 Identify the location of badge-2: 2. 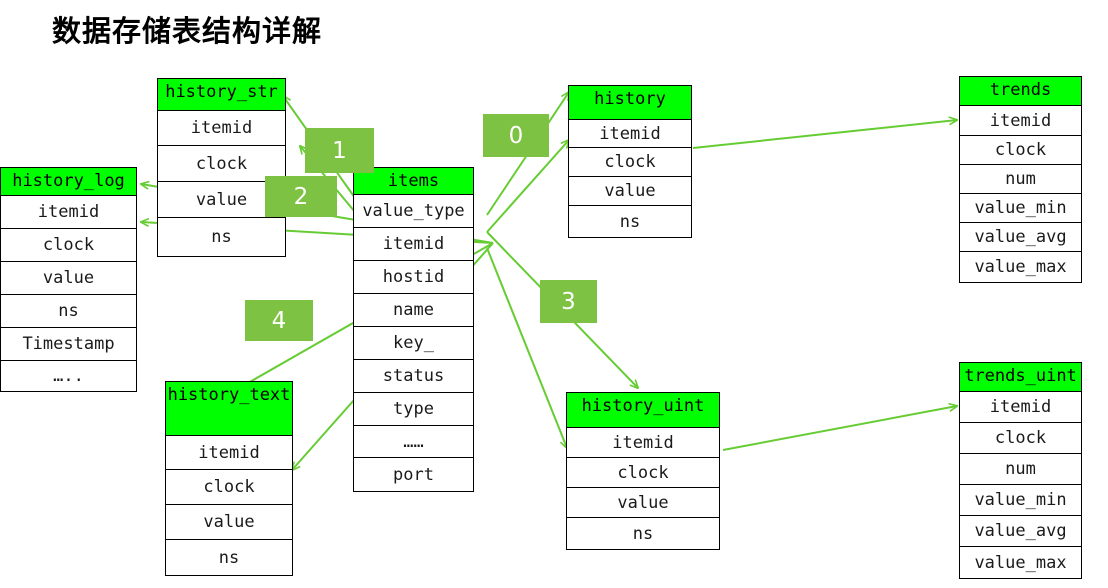
(301, 196).